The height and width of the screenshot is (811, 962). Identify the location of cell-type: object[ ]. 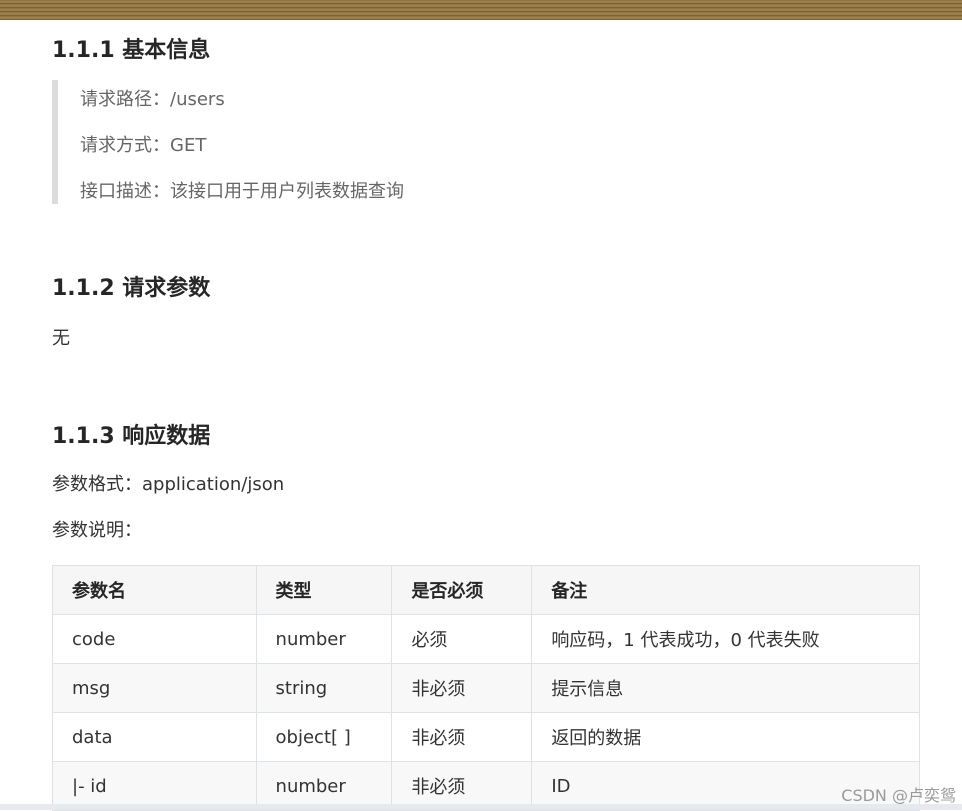
(324, 737).